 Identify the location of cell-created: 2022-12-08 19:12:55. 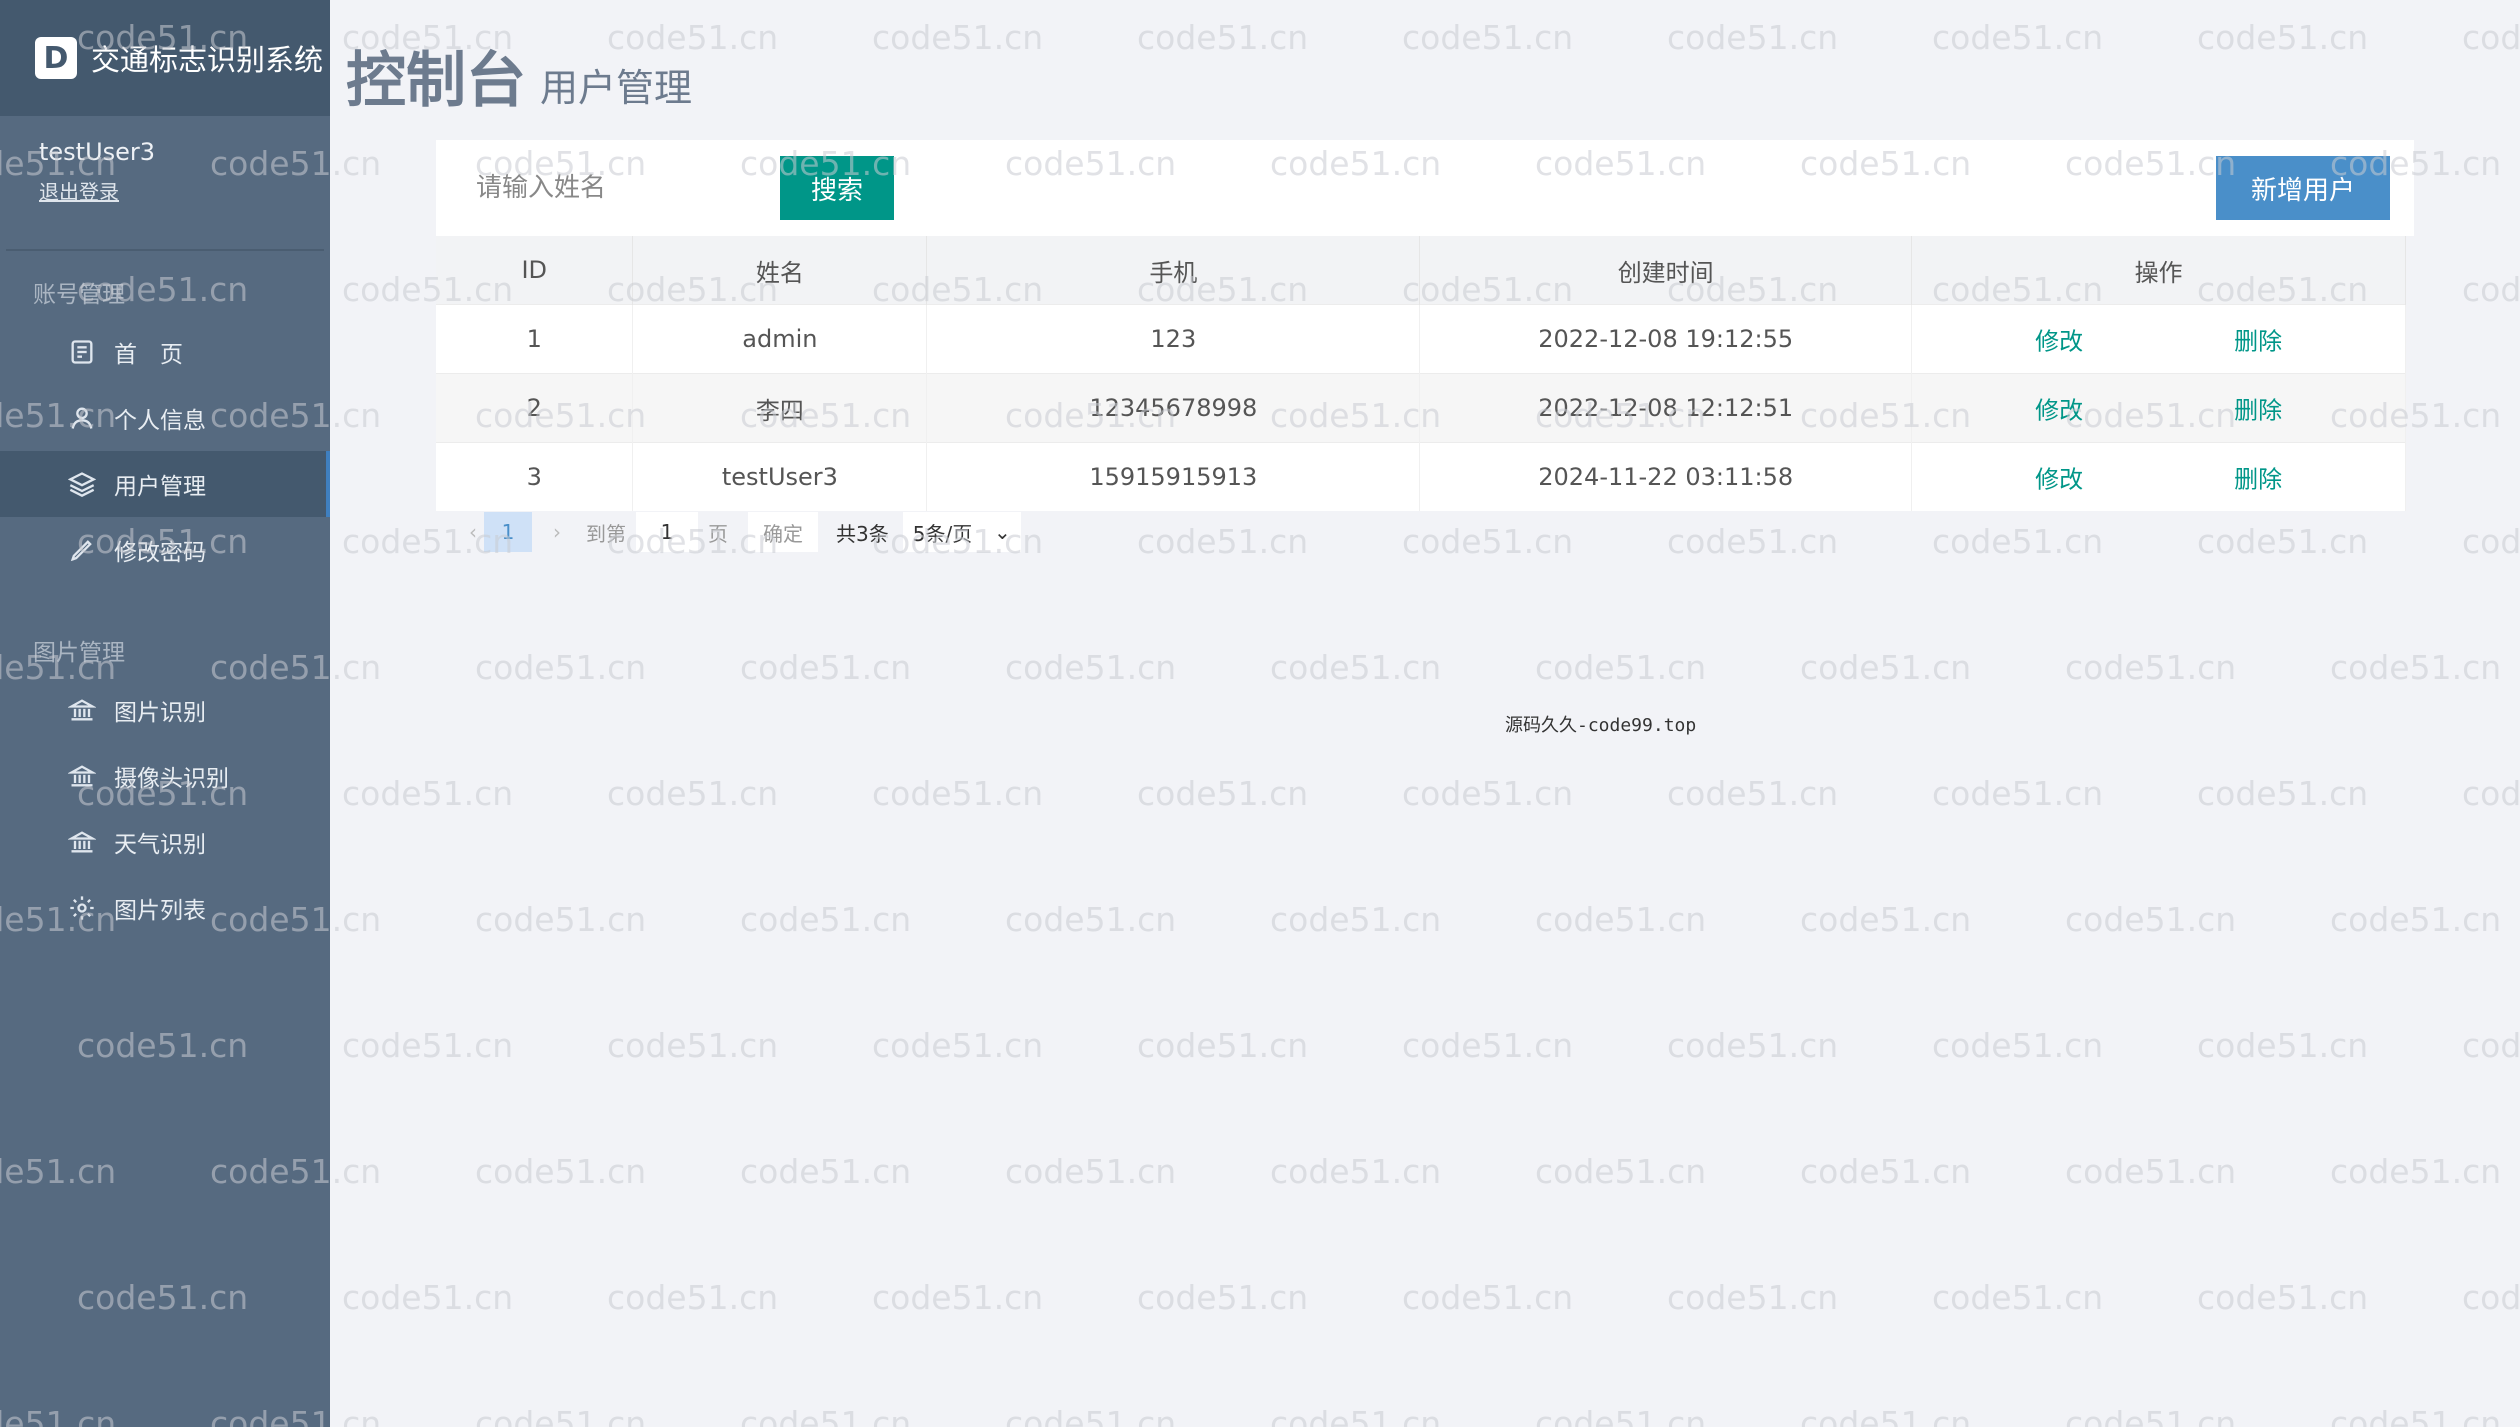
(1666, 339).